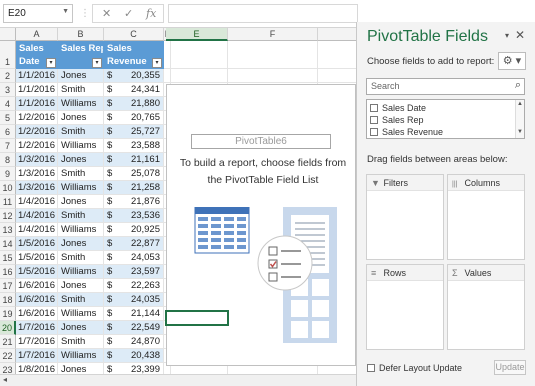  What do you see at coordinates (337, 76) in the screenshot?
I see `cell-g` at bounding box center [337, 76].